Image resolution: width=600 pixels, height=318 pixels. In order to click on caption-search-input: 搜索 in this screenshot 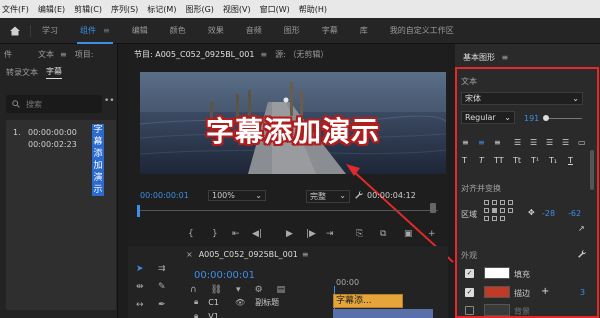, I will do `click(54, 104)`.